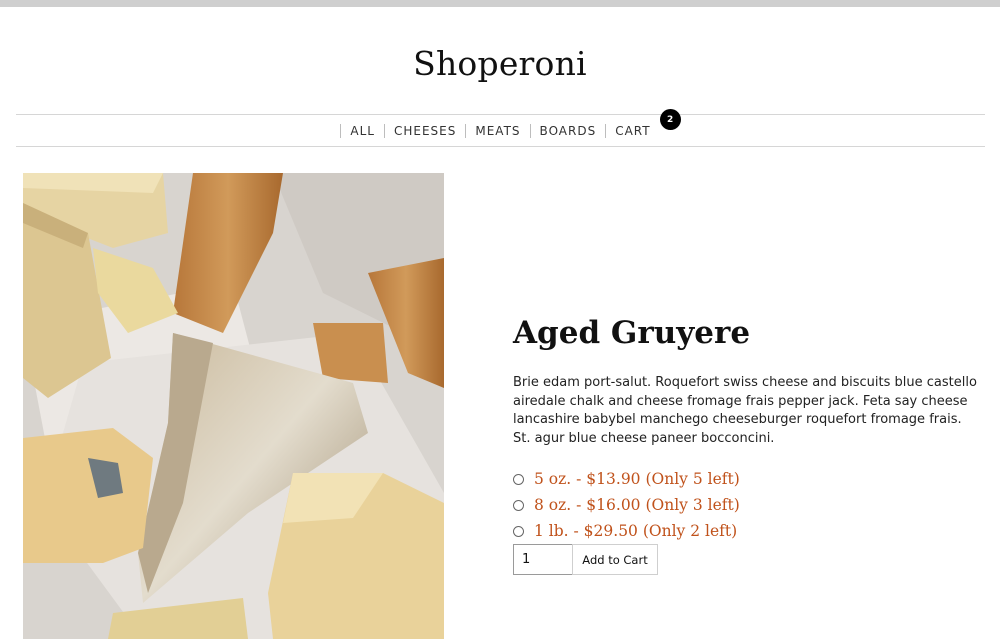 Image resolution: width=1000 pixels, height=639 pixels. I want to click on site-brand: Shoperoni, so click(500, 63).